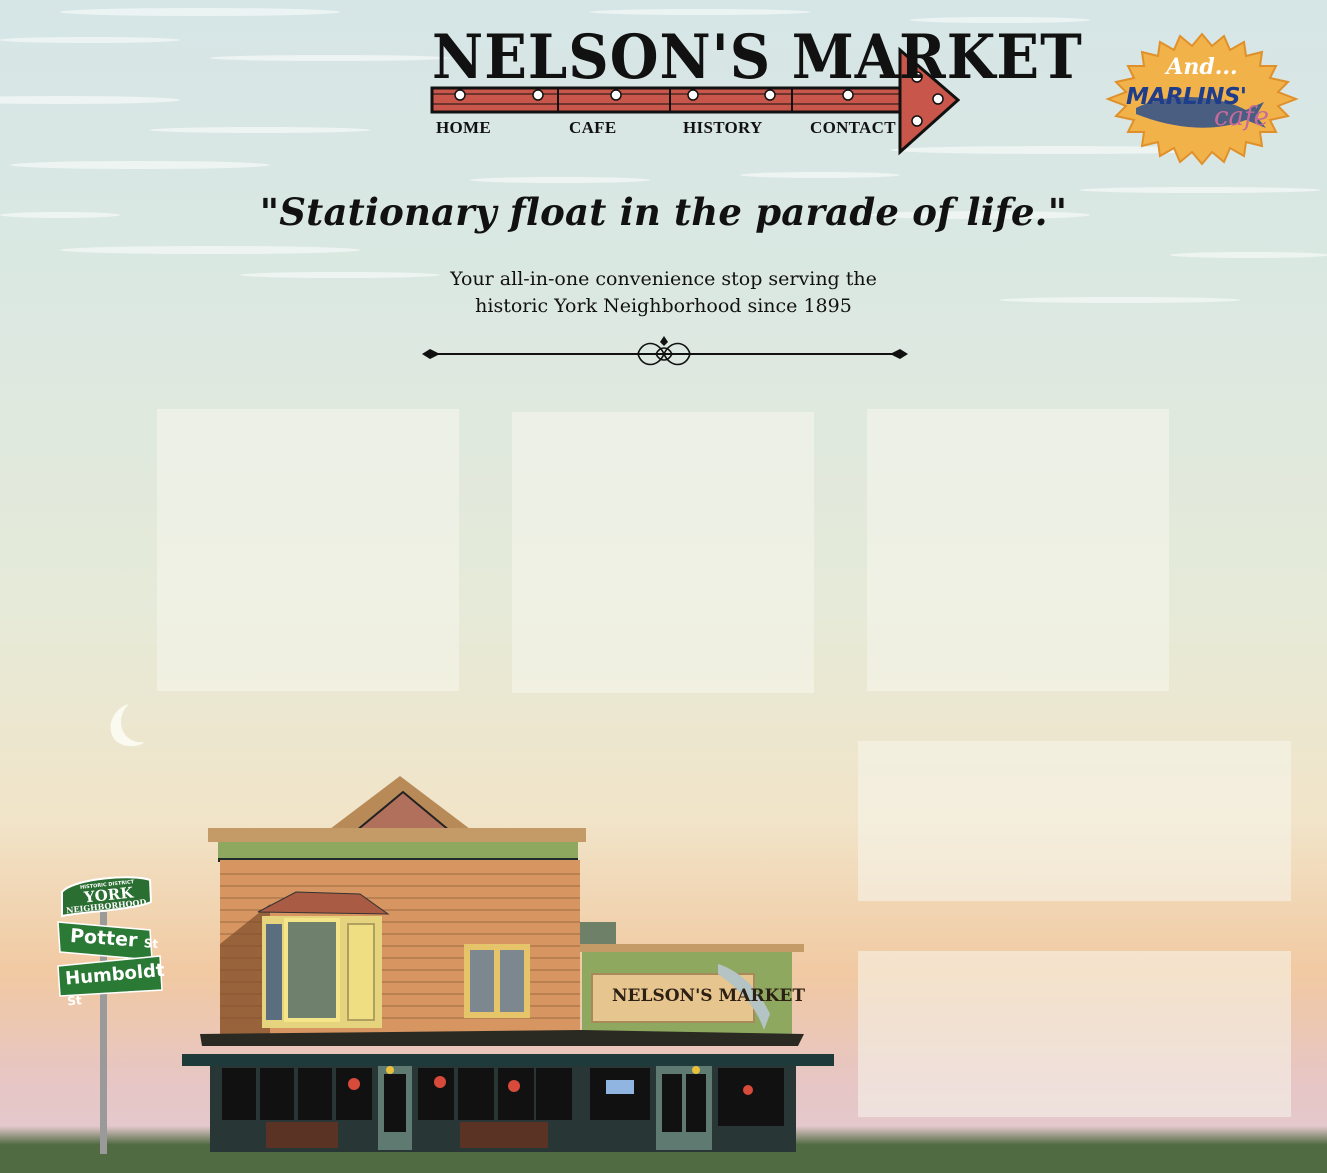  Describe the element at coordinates (104, 938) in the screenshot. I see `sign-street-1-name: Potter` at that location.